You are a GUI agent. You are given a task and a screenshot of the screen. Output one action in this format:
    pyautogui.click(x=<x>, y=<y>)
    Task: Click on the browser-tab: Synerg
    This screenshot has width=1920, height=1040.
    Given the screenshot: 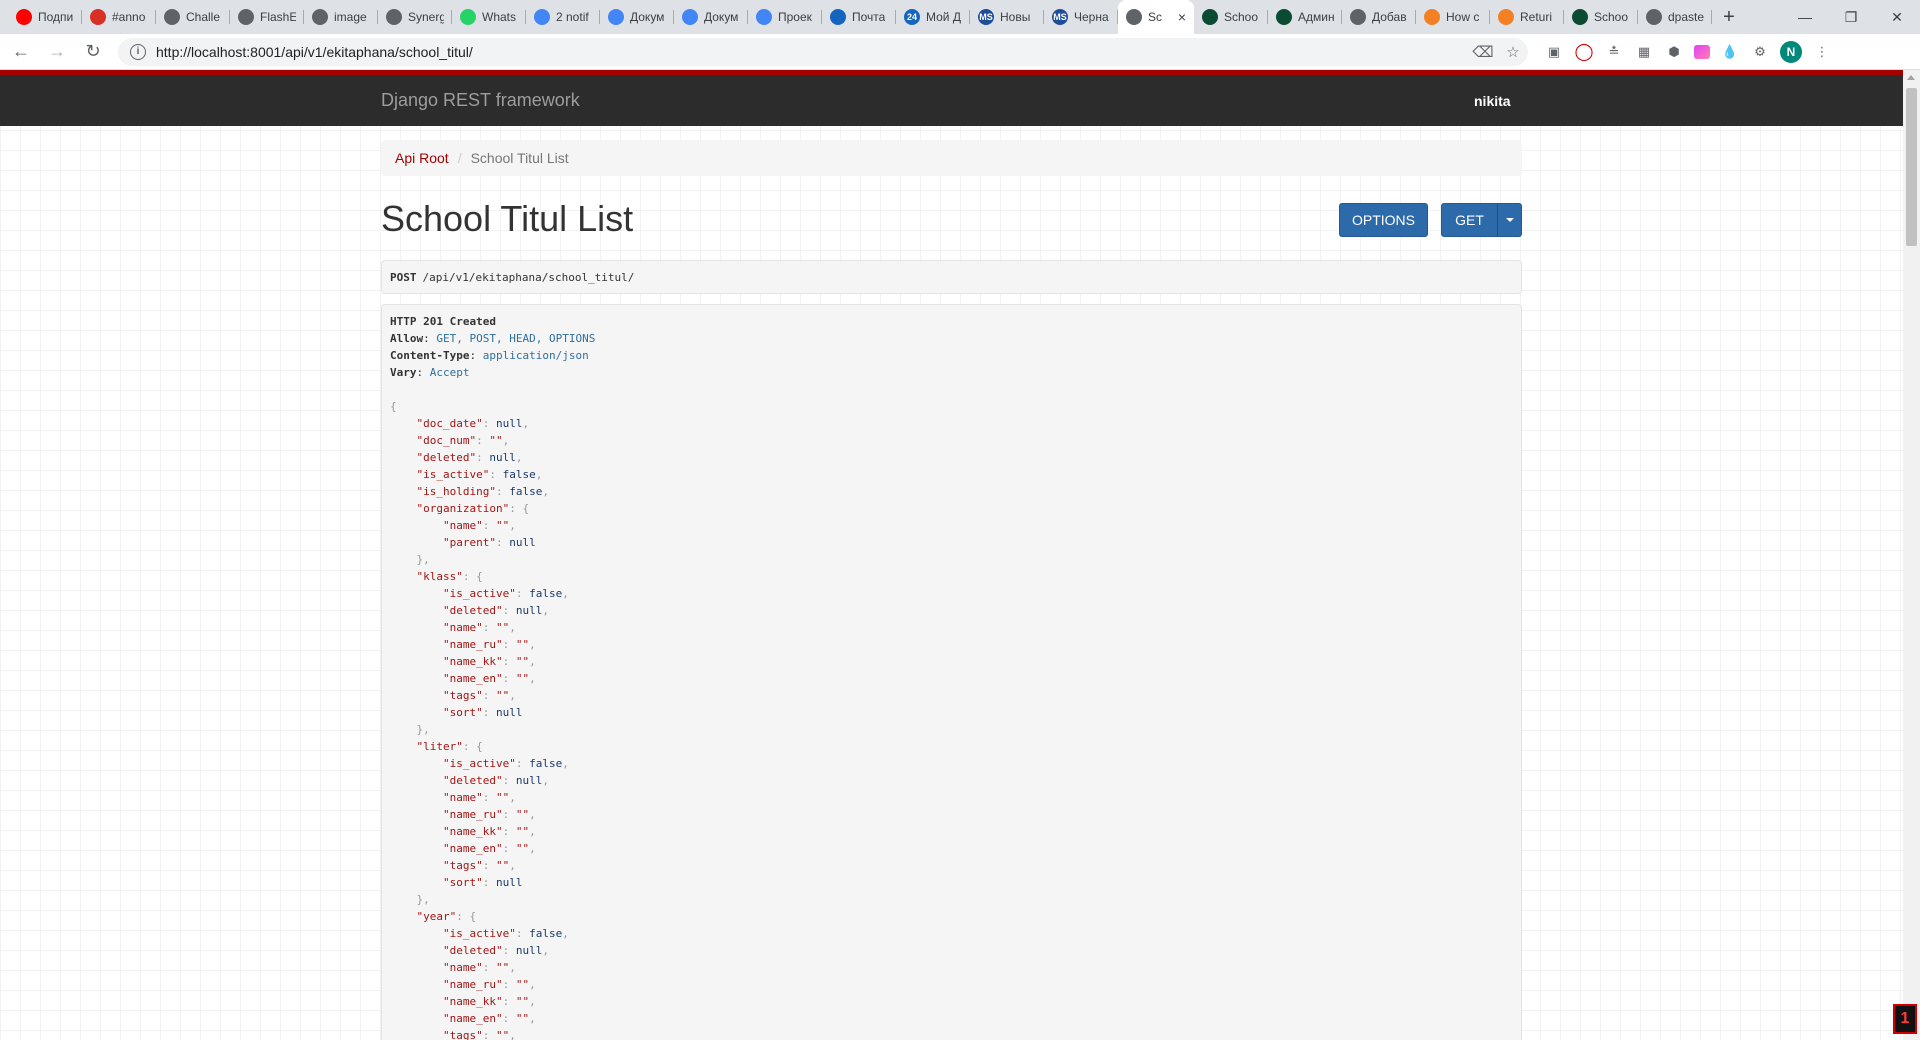 What is the action you would take?
    pyautogui.click(x=415, y=17)
    